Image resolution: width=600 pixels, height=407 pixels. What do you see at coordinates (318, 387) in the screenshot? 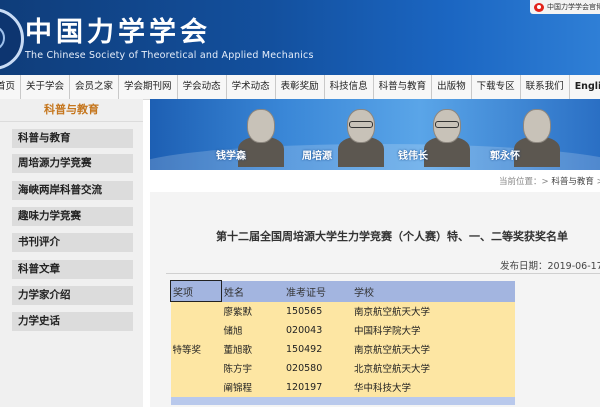
I see `id-cell: 120197` at bounding box center [318, 387].